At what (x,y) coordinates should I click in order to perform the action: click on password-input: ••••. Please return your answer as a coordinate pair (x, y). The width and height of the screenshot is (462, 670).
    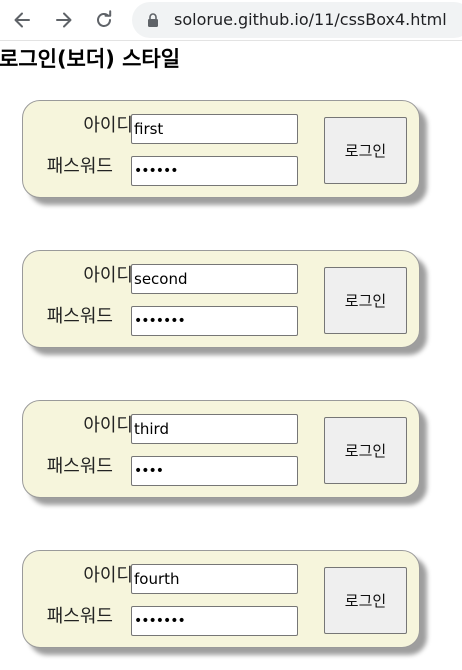
    Looking at the image, I should click on (214, 471).